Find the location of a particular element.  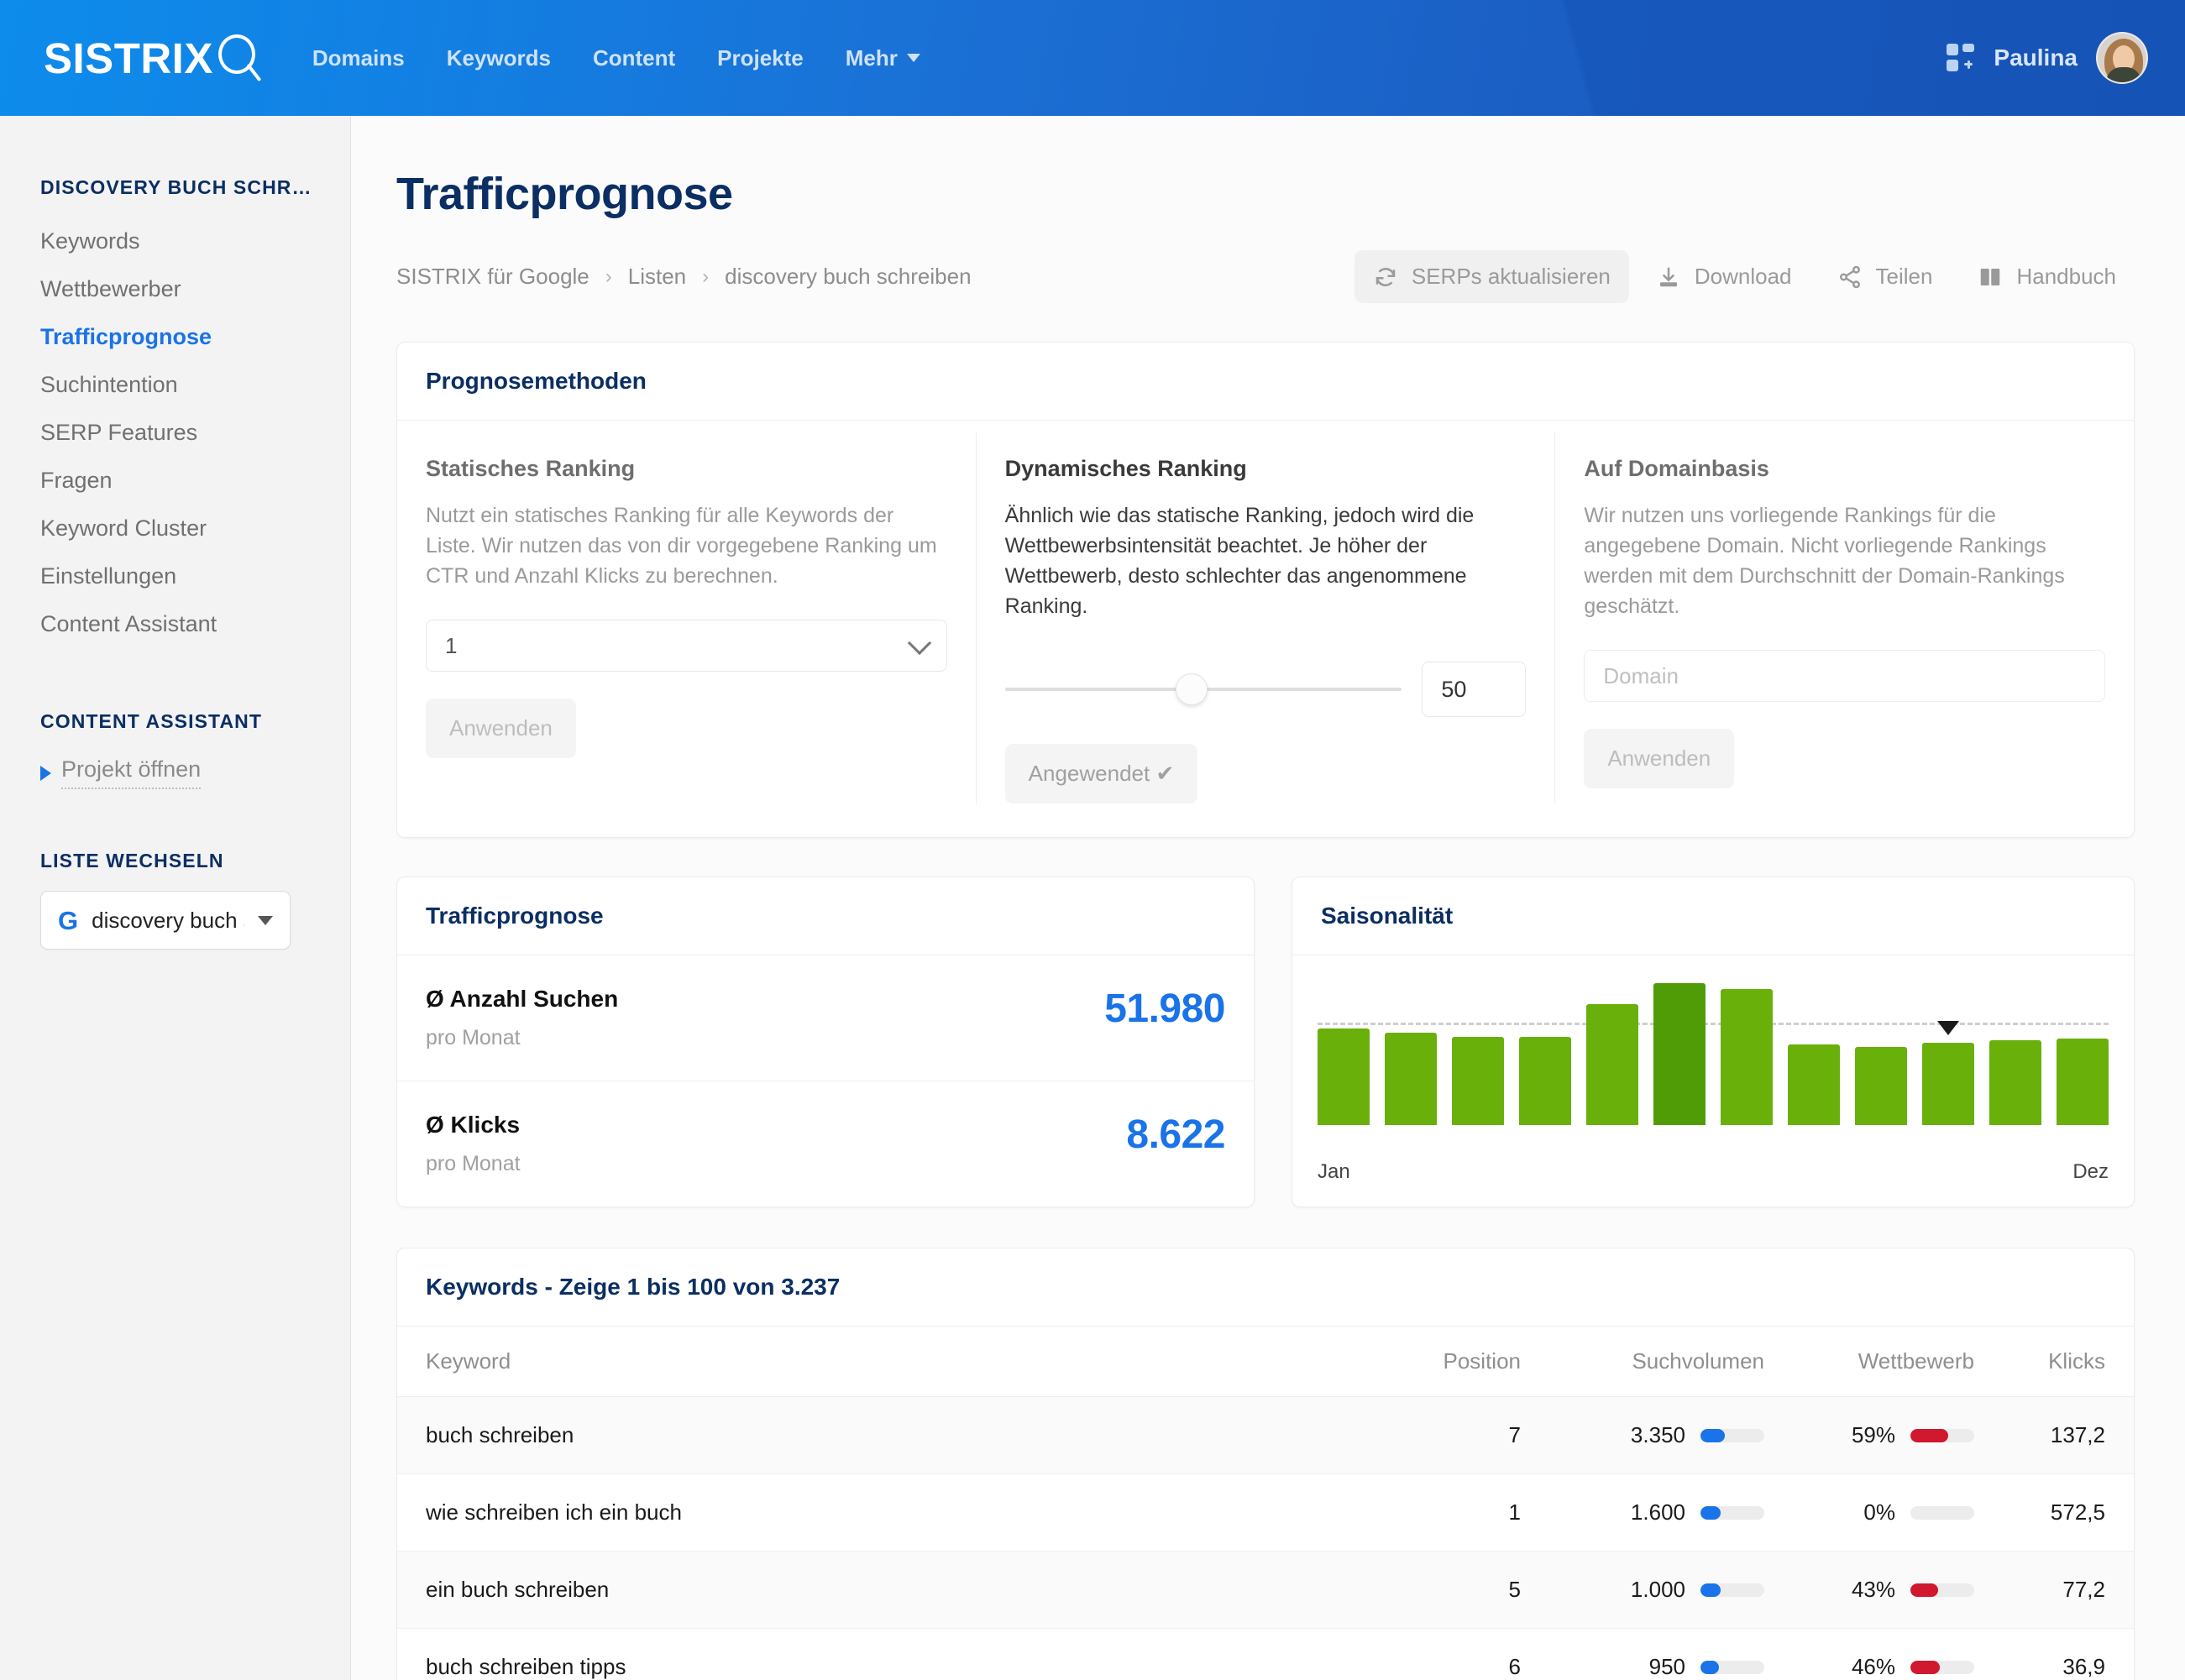

static-ranking-select: 1 is located at coordinates (686, 646).